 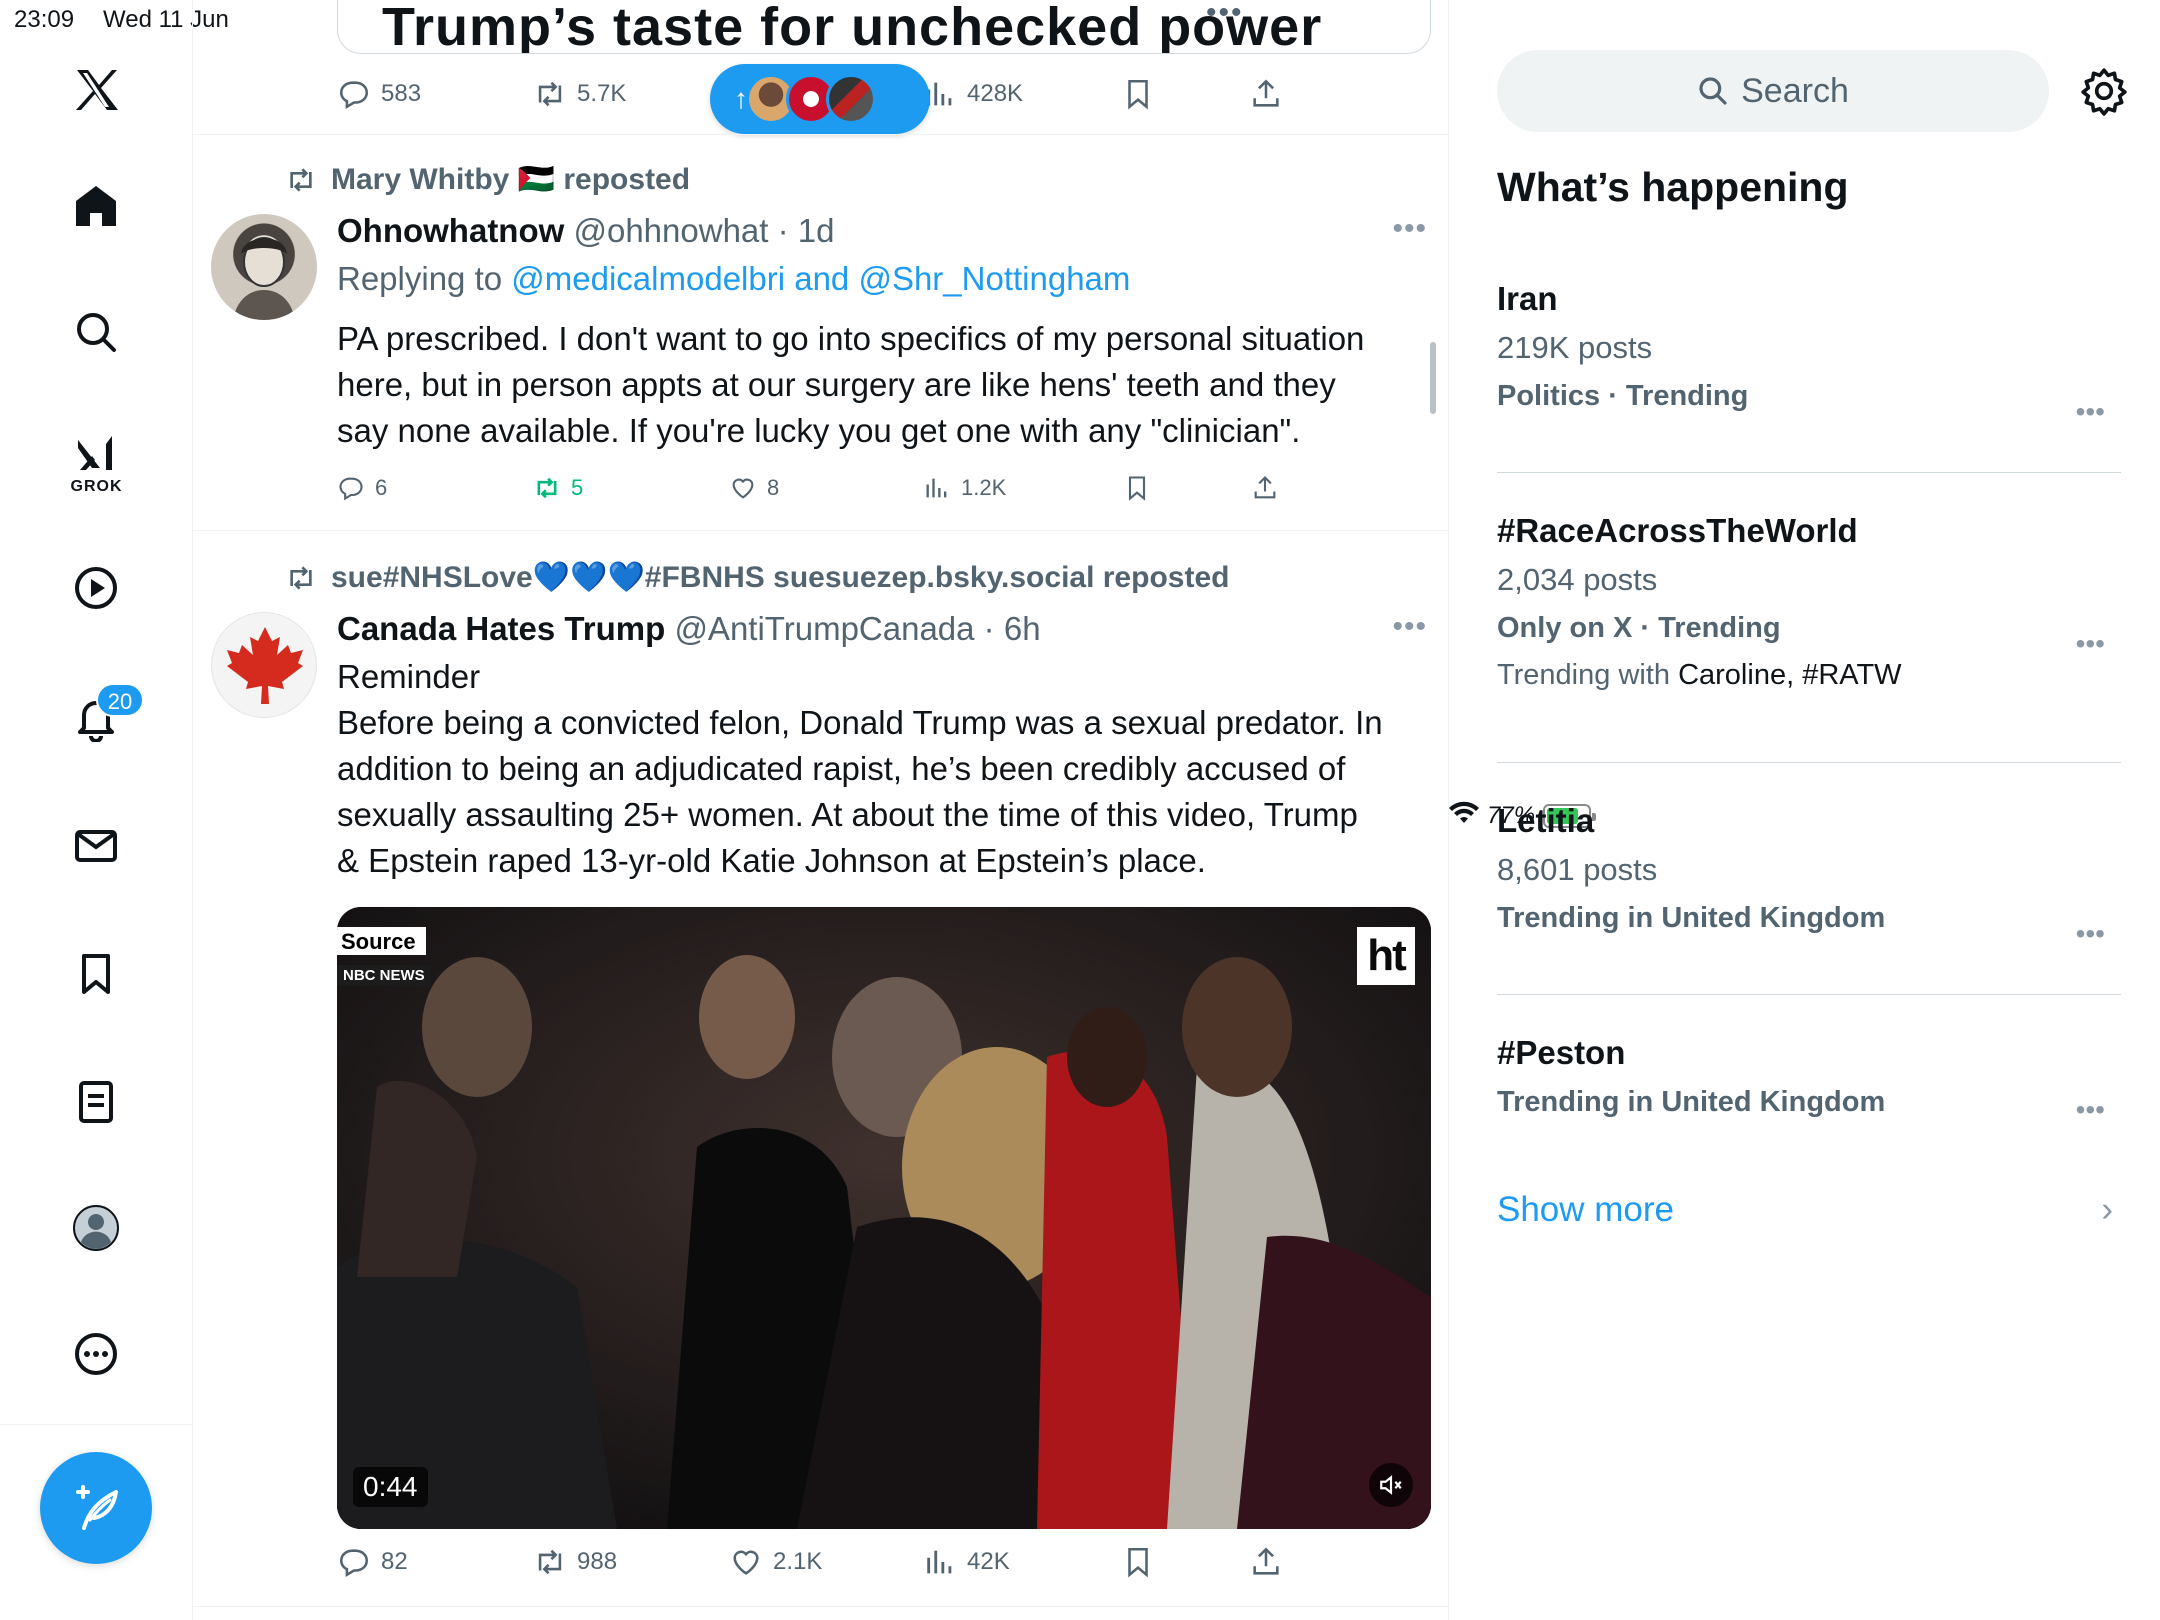 I want to click on display-name: Ohnowhatnow, so click(x=450, y=230).